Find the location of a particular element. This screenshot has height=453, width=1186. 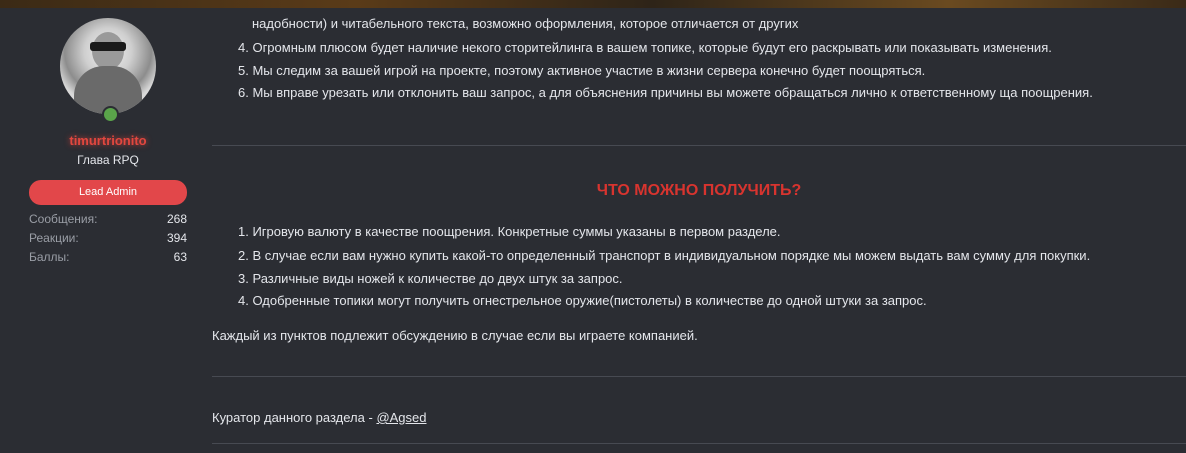

header-background-strip is located at coordinates (593, 4).